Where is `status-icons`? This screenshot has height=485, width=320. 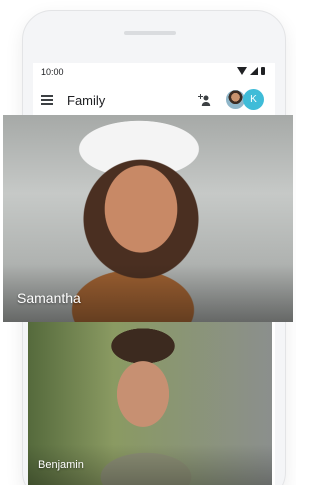
status-icons is located at coordinates (251, 71).